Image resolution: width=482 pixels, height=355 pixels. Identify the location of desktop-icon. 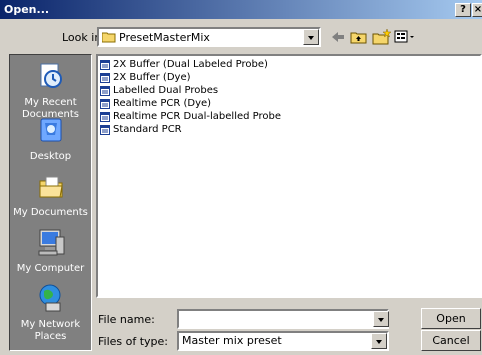
(50, 133).